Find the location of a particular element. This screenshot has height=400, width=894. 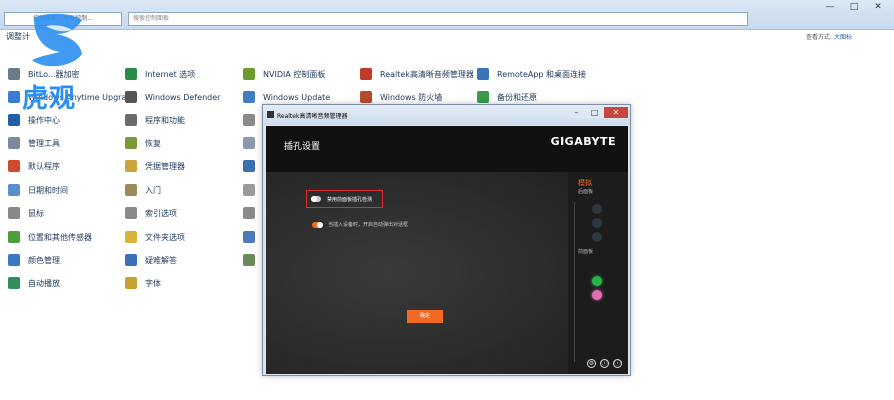

maximize-button: □ is located at coordinates (854, 7).